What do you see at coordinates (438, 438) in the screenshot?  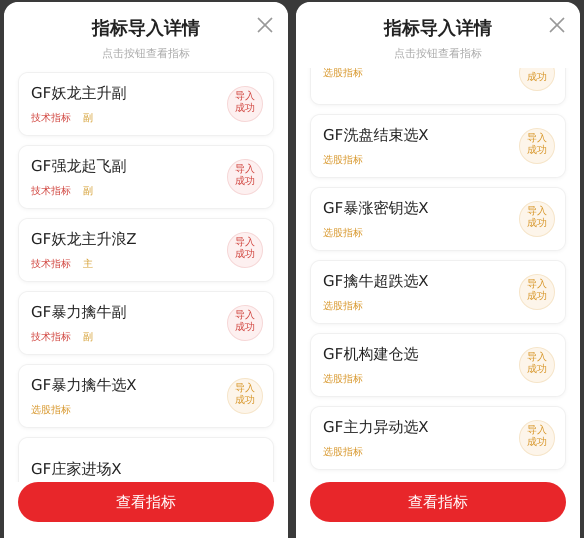 I see `indicator-card: GF主力异动选X 选股指标 导入 成功` at bounding box center [438, 438].